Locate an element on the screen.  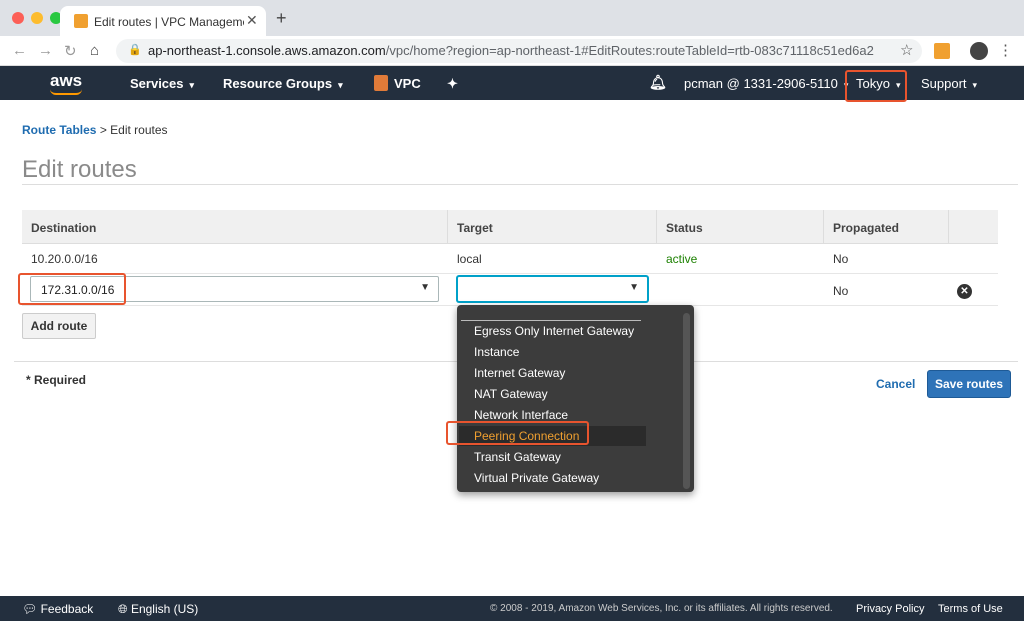
region-highlight-box is located at coordinates (876, 86).